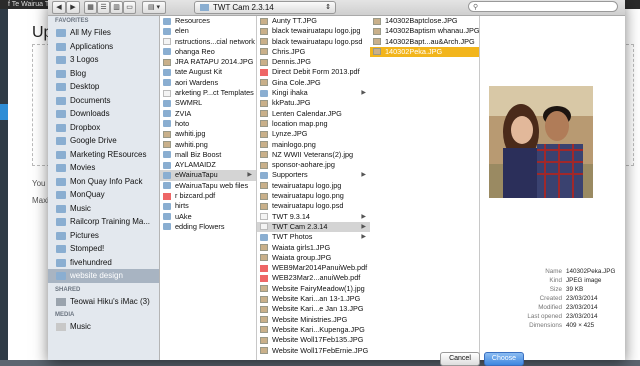 This screenshot has height=366, width=640. I want to click on file-row: Supporters ▶, so click(313, 175).